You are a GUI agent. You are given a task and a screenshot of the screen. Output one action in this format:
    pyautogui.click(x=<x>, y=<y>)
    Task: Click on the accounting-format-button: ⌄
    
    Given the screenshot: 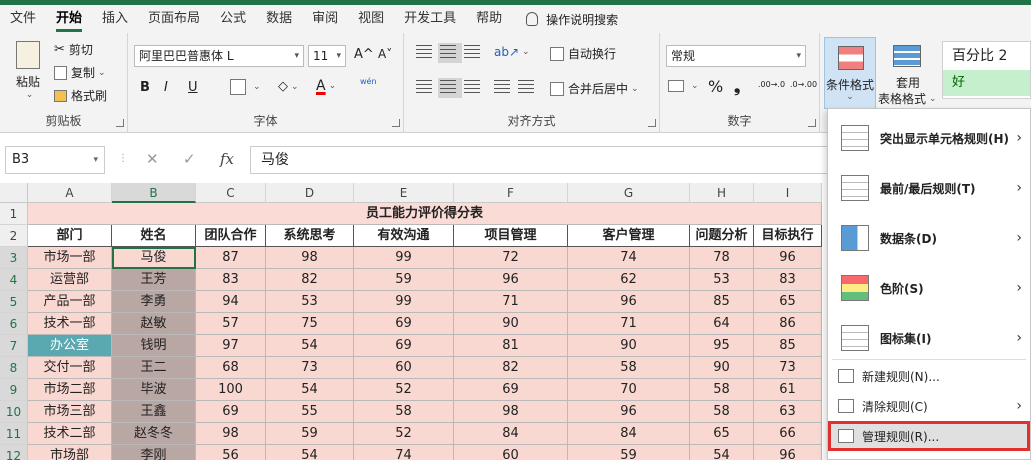 What is the action you would take?
    pyautogui.click(x=683, y=86)
    